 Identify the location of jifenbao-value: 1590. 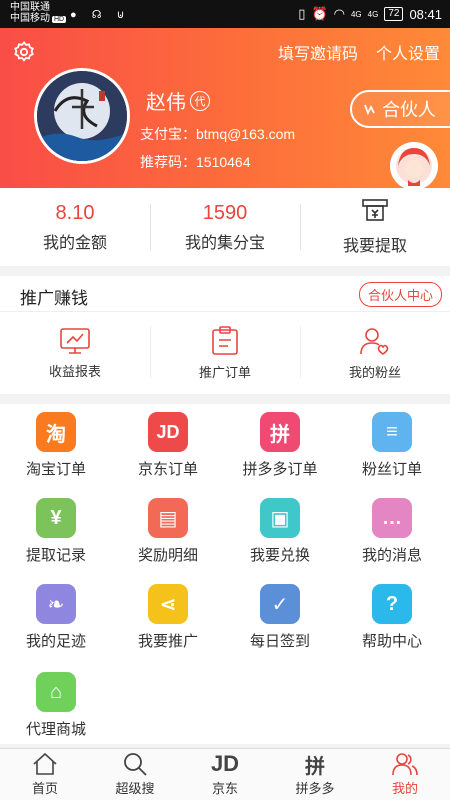
(225, 212).